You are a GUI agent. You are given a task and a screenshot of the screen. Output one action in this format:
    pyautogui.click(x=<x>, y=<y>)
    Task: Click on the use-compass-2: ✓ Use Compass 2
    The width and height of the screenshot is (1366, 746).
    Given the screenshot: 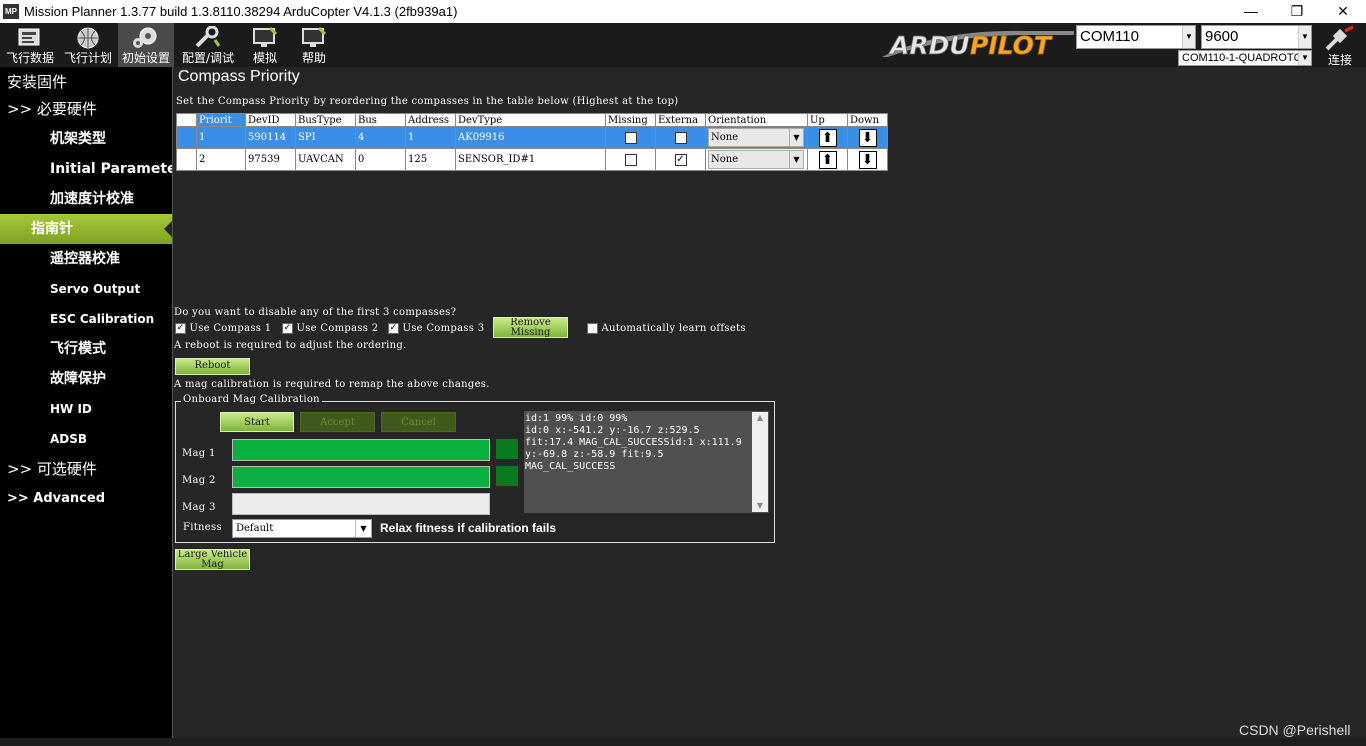 What is the action you would take?
    pyautogui.click(x=330, y=328)
    